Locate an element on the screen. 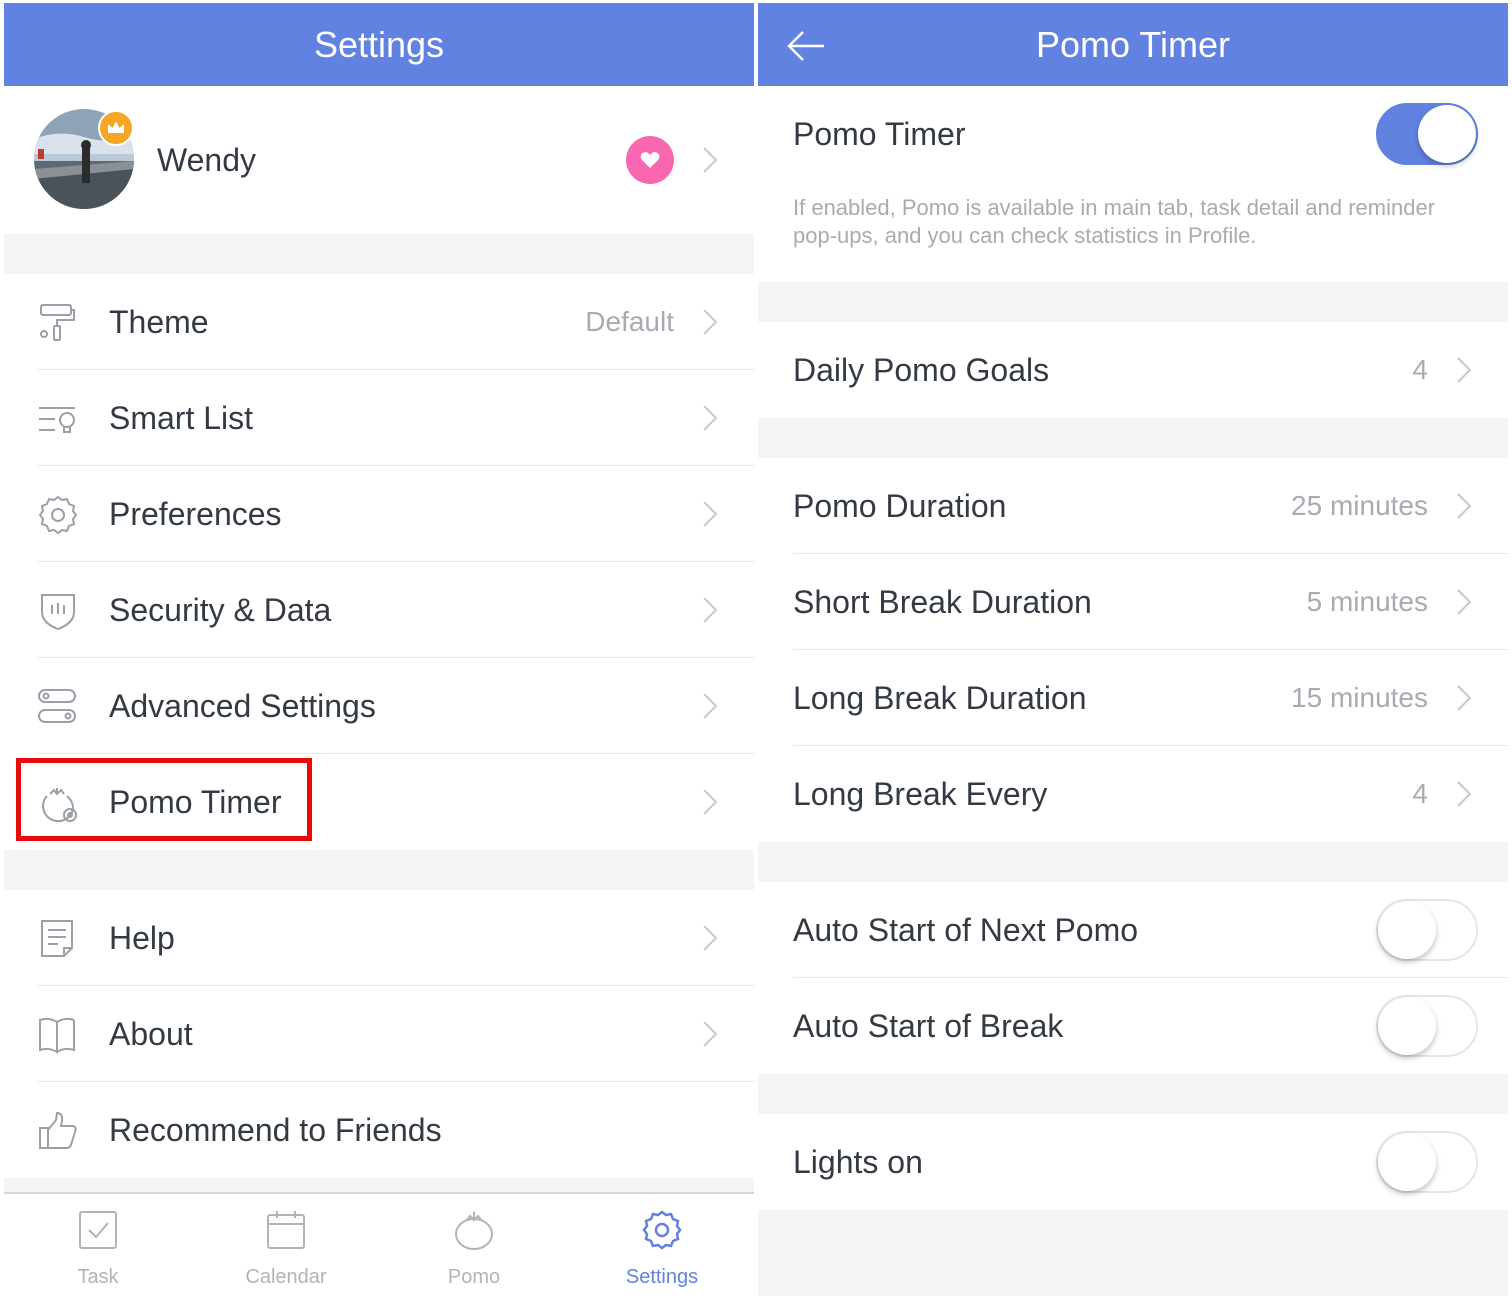  page-title: Pomo Timer is located at coordinates (1133, 44).